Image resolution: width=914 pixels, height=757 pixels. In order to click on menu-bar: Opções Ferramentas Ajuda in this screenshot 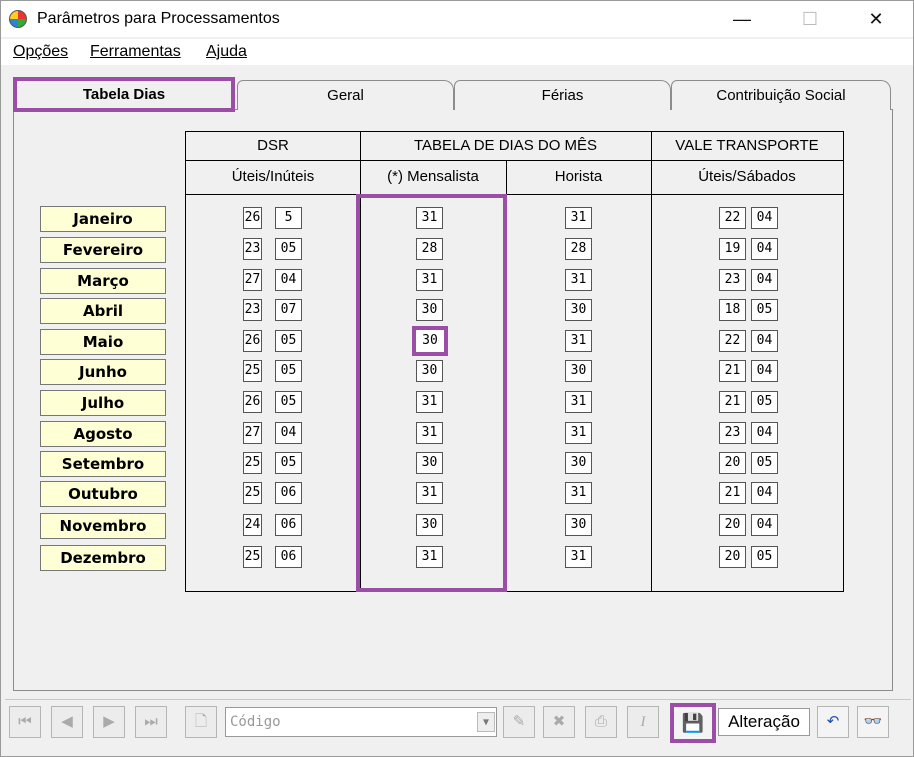, I will do `click(457, 52)`.